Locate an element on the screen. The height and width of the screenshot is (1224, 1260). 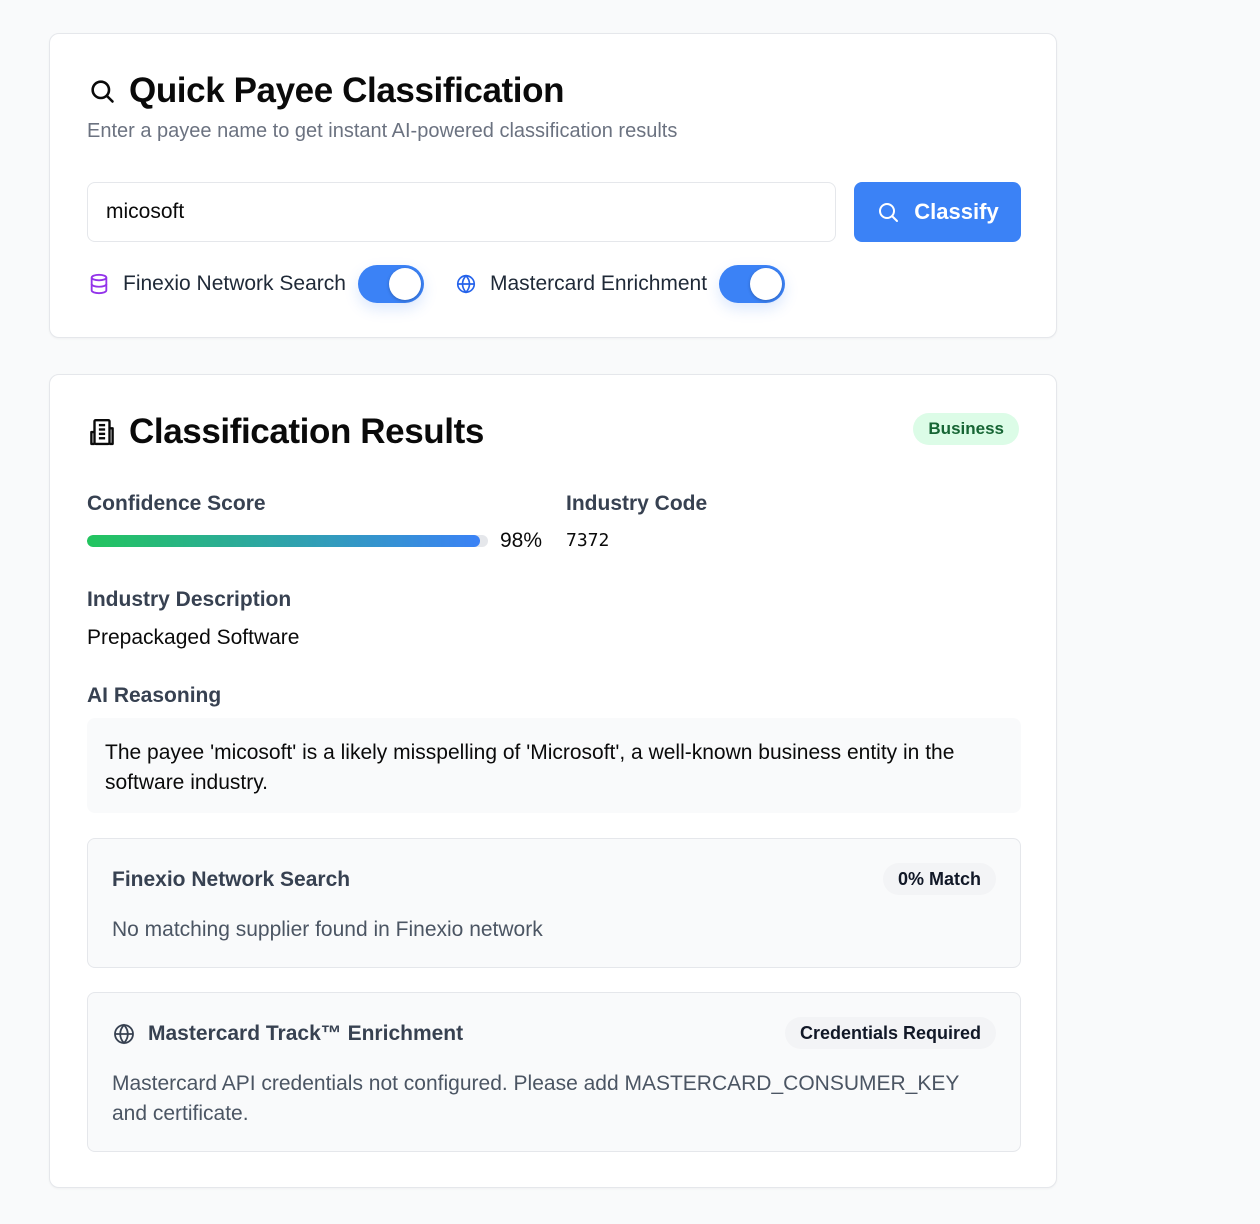
page-title: Quick Payee Classification is located at coordinates (347, 90).